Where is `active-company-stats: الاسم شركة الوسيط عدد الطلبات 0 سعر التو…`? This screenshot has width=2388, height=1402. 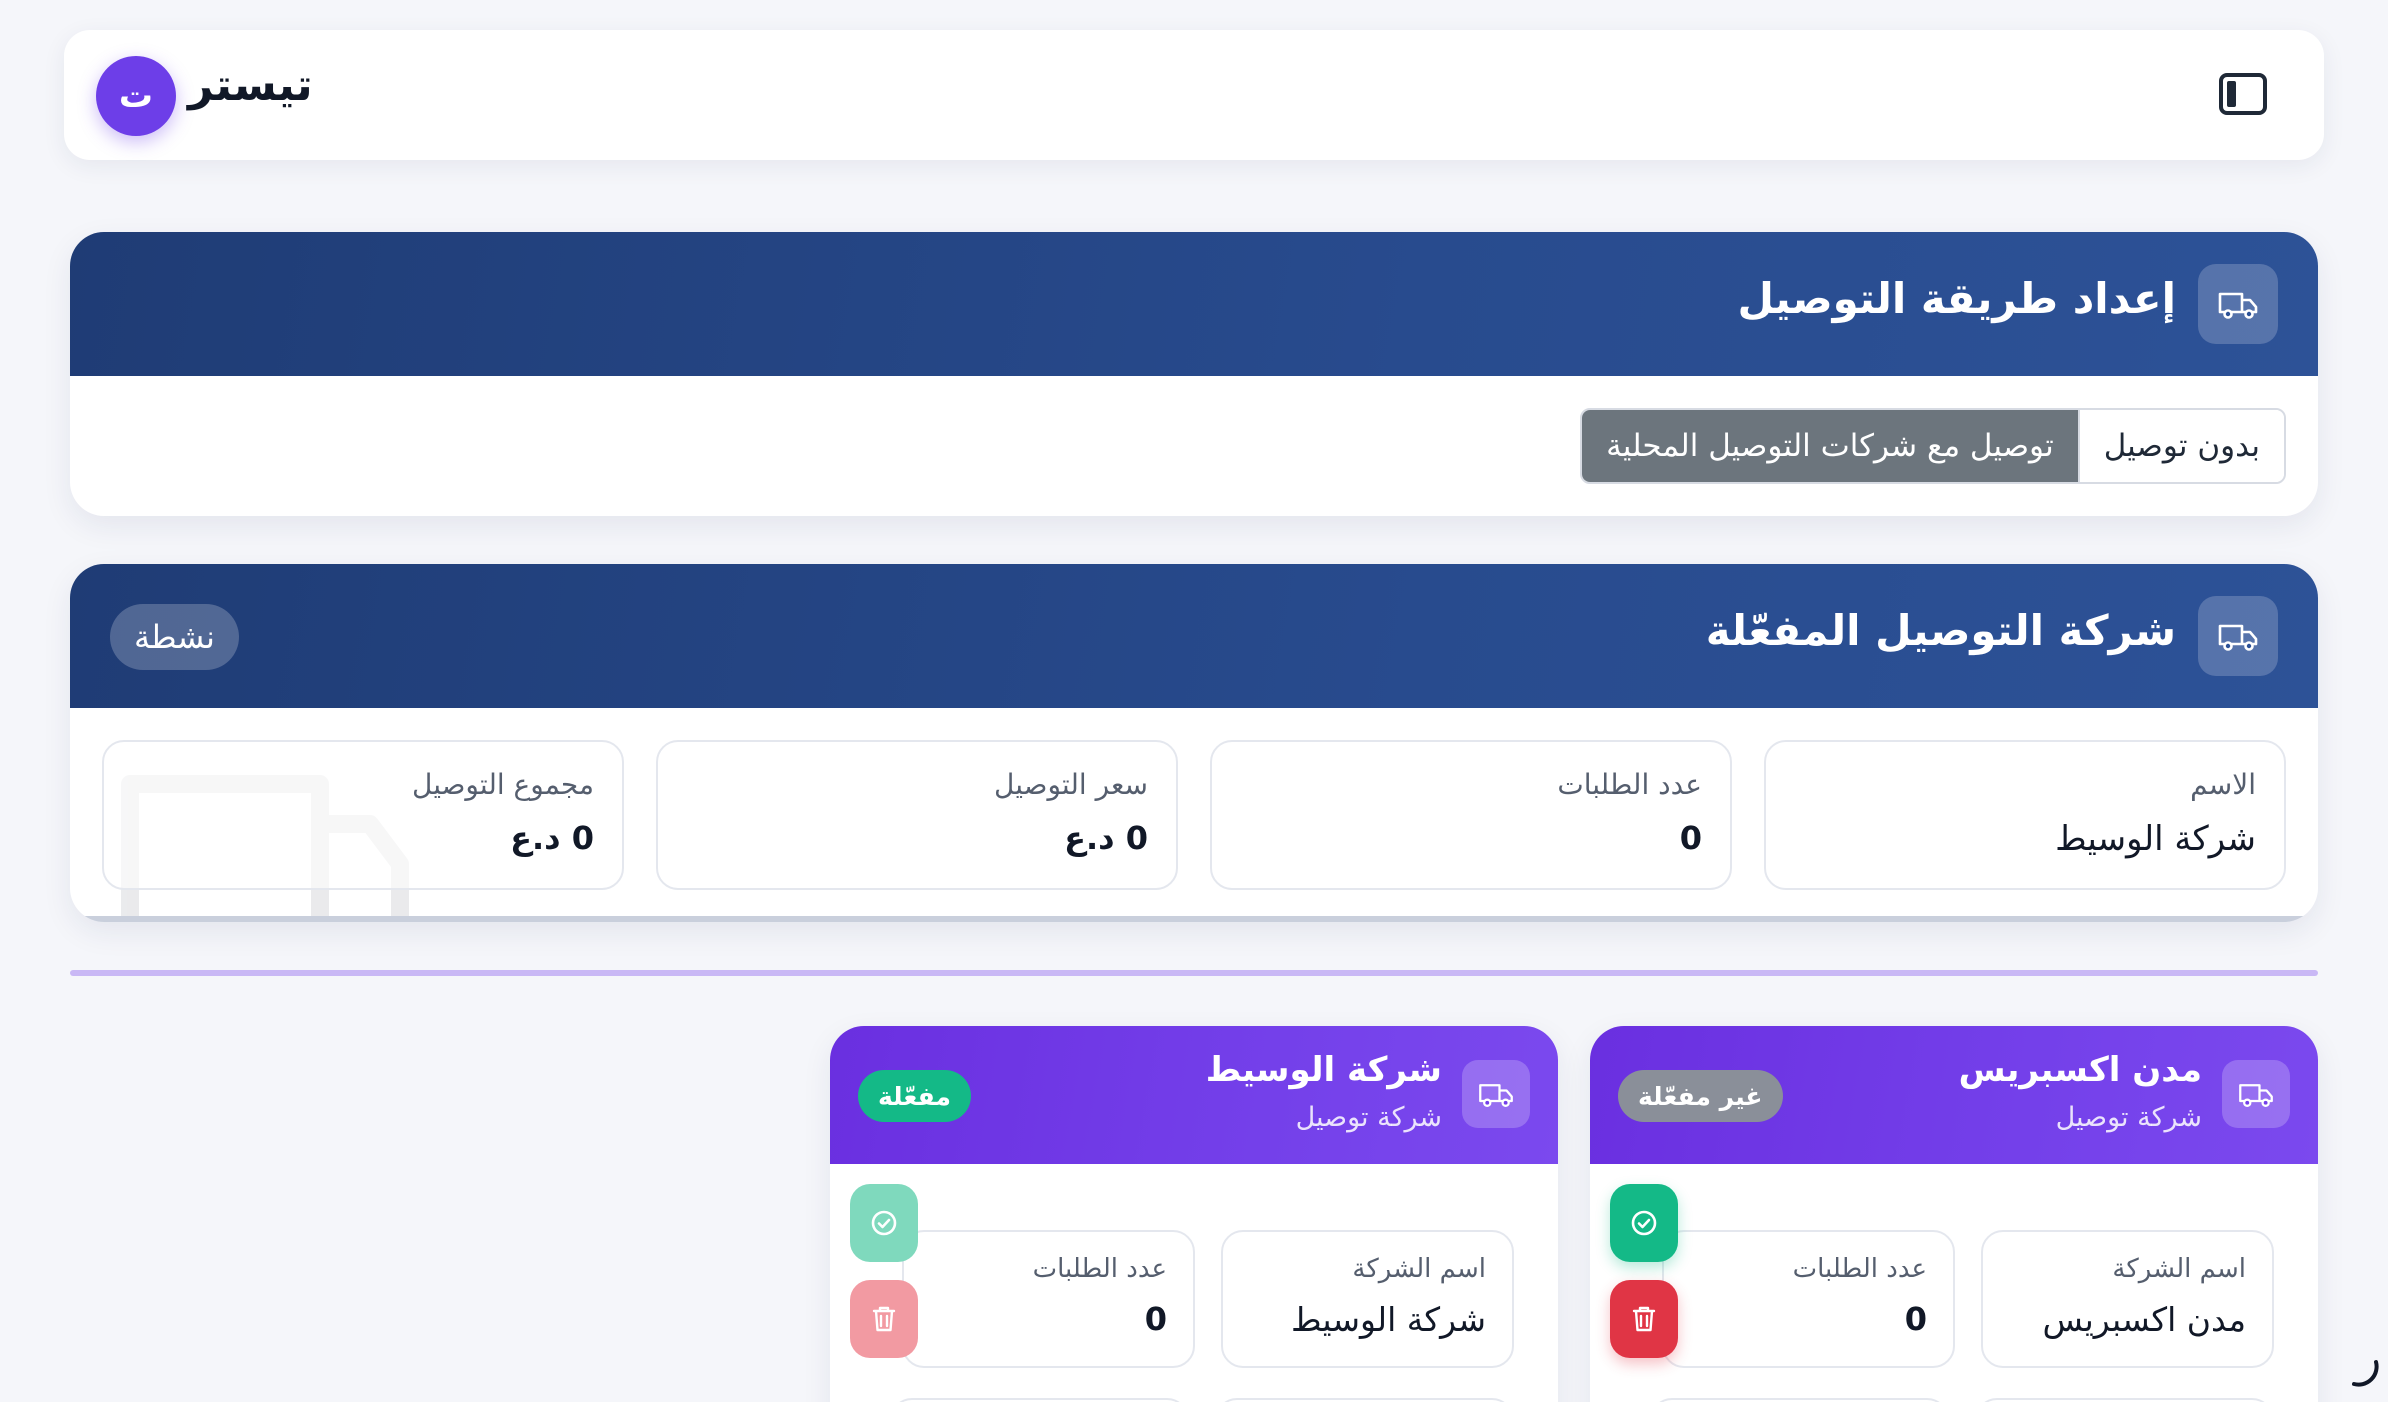 active-company-stats: الاسم شركة الوسيط عدد الطلبات 0 سعر التو… is located at coordinates (1194, 815).